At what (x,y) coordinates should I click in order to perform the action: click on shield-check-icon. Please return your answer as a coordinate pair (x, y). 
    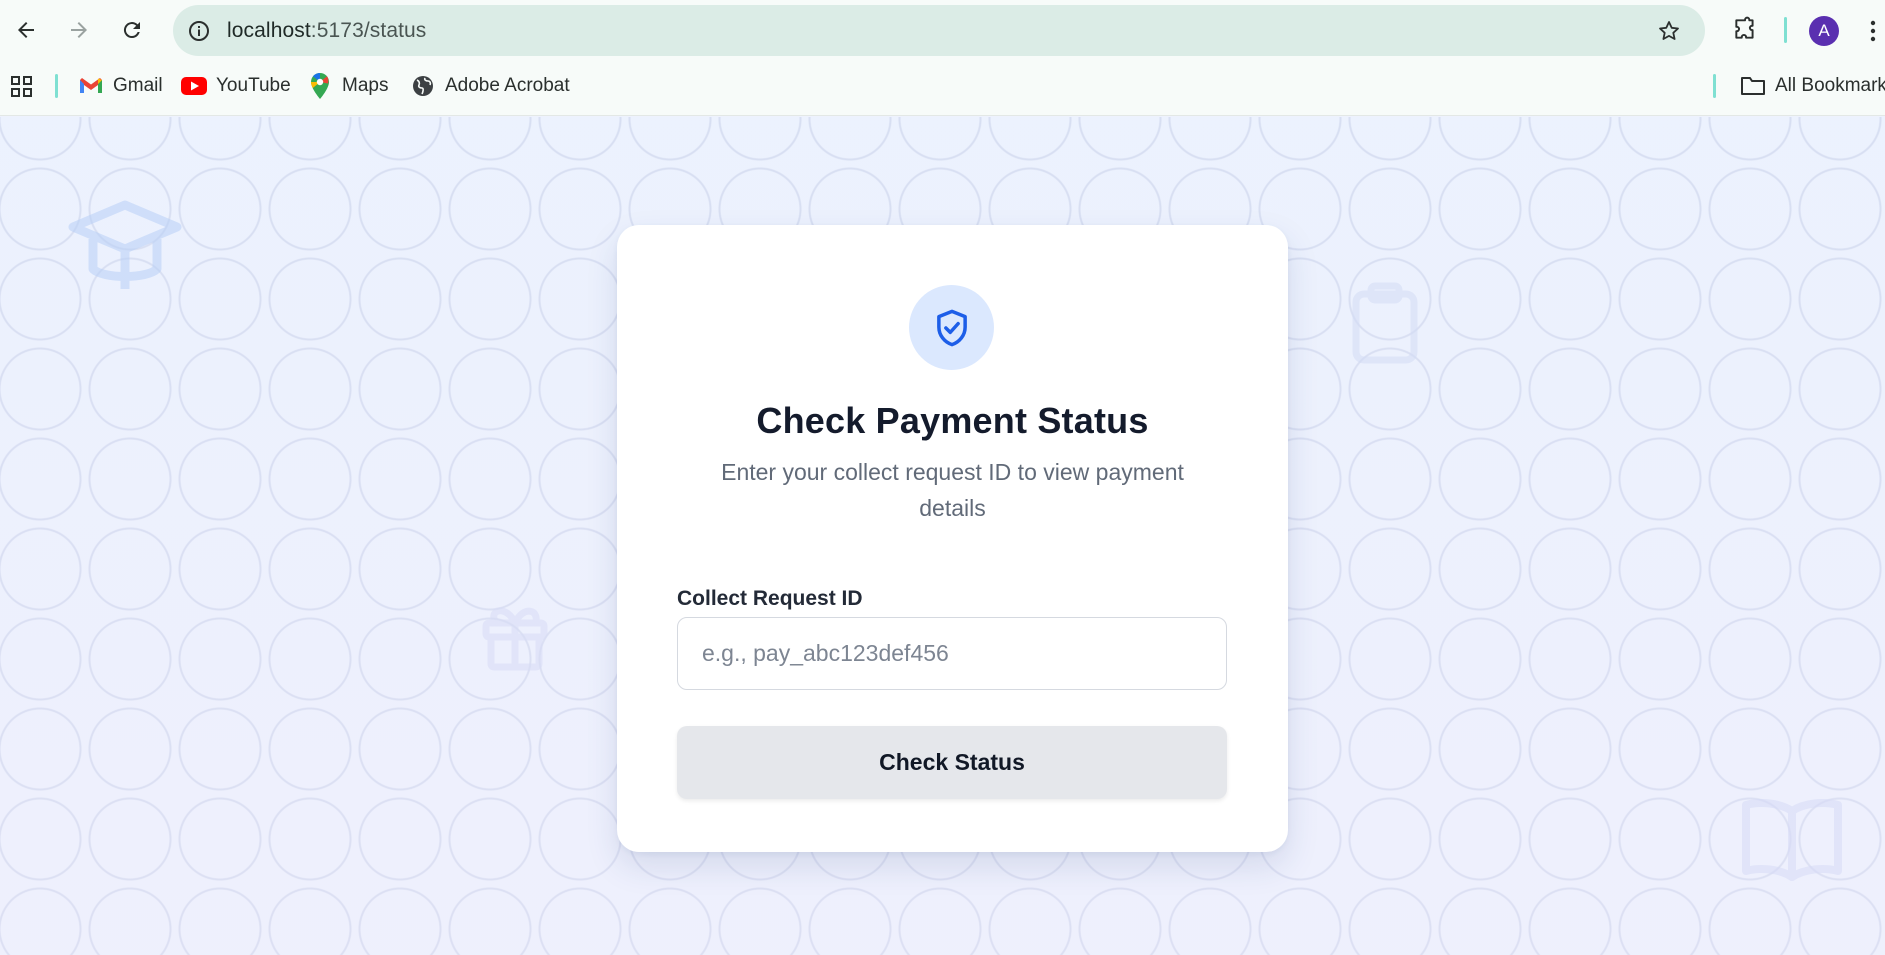
    Looking at the image, I should click on (951, 327).